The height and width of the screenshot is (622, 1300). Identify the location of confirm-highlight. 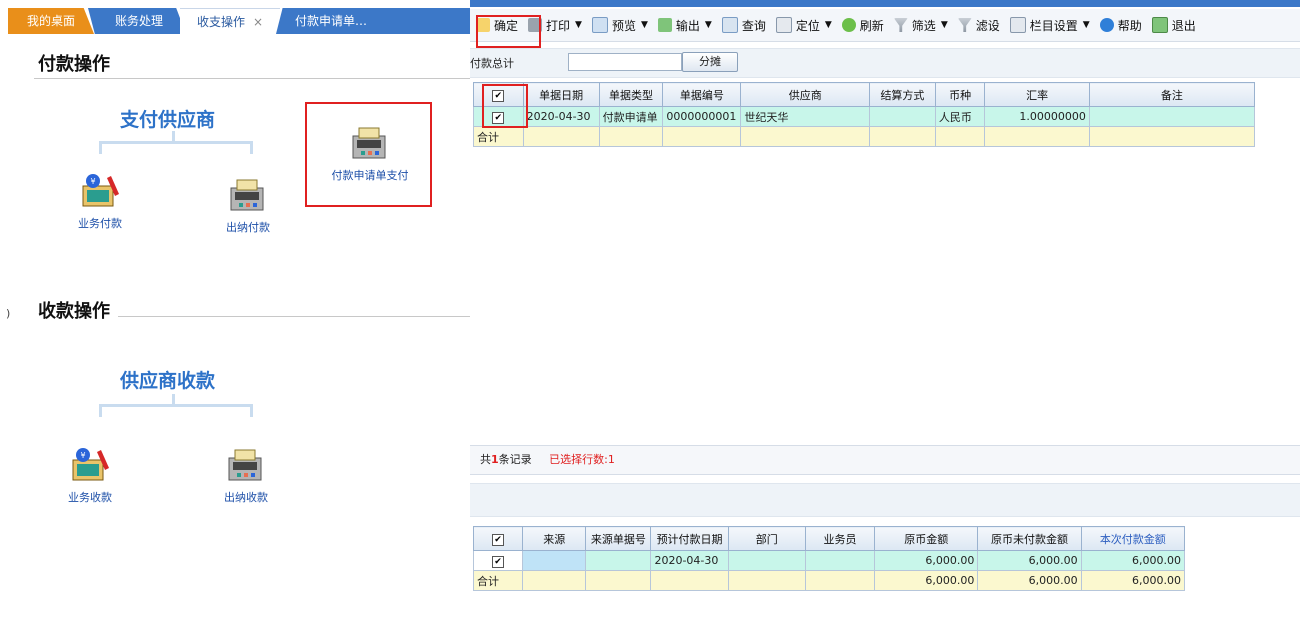
(508, 31).